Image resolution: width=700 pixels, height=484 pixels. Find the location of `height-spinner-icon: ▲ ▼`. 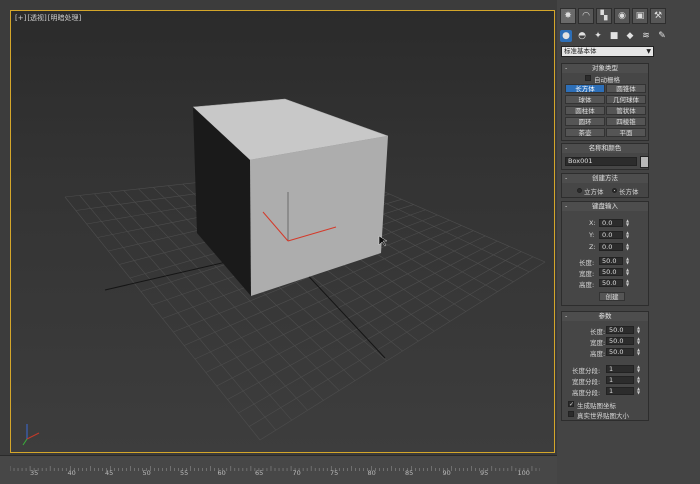

height-spinner-icon: ▲ ▼ is located at coordinates (639, 352).